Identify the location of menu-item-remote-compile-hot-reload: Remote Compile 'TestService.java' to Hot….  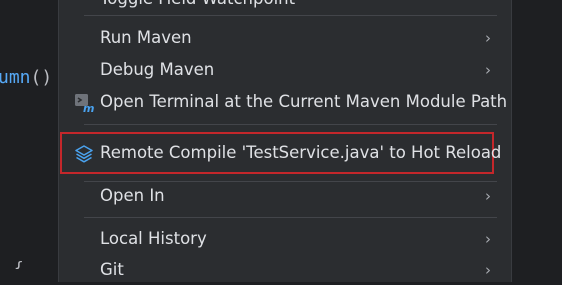
(285, 153).